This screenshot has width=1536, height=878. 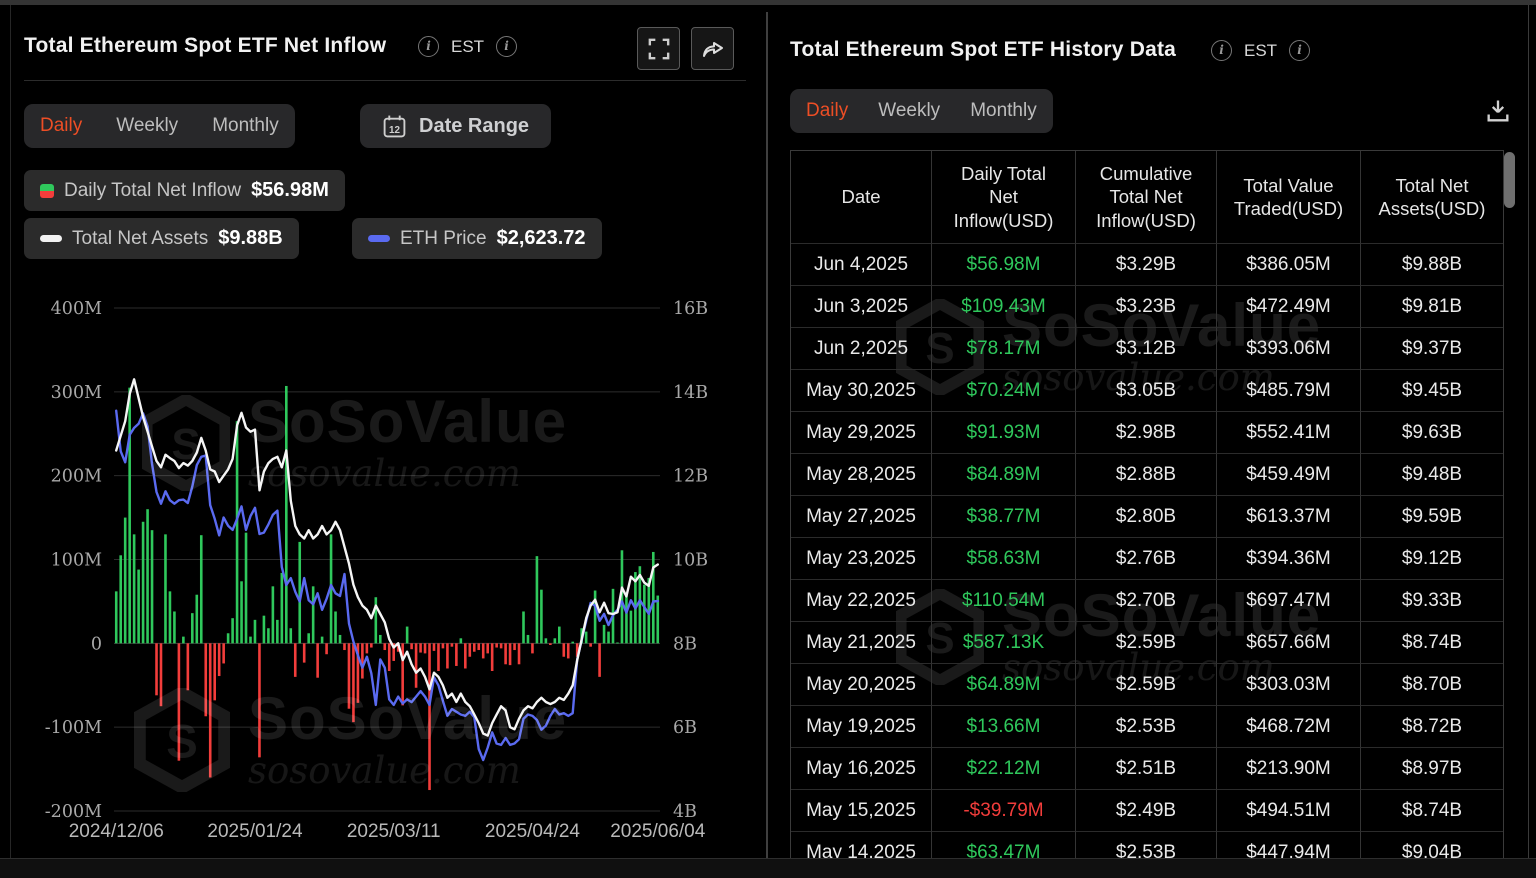 I want to click on legend-eth-price: ETH Price $2,623.72, so click(x=477, y=238).